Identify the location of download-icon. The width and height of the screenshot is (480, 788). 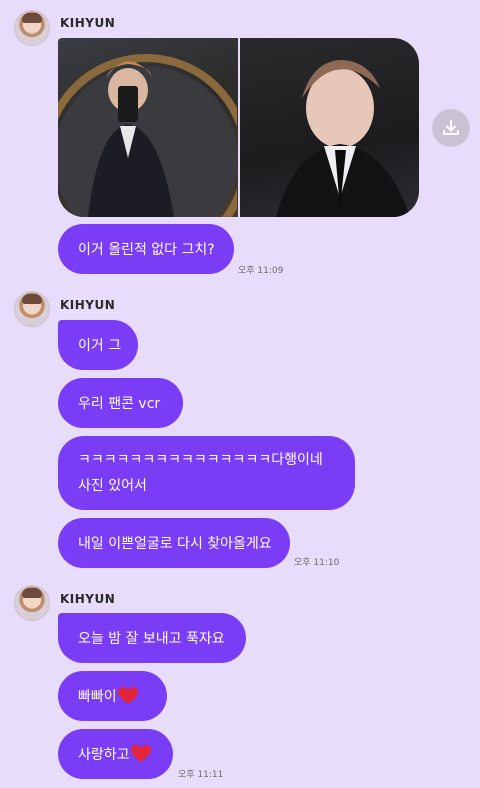
(451, 127).